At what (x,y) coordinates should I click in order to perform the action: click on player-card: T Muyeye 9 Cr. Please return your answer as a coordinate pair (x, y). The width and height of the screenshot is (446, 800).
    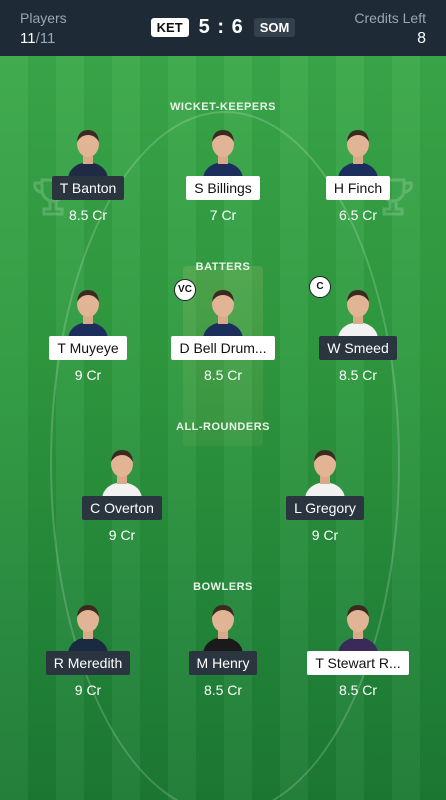
    Looking at the image, I should click on (88, 334).